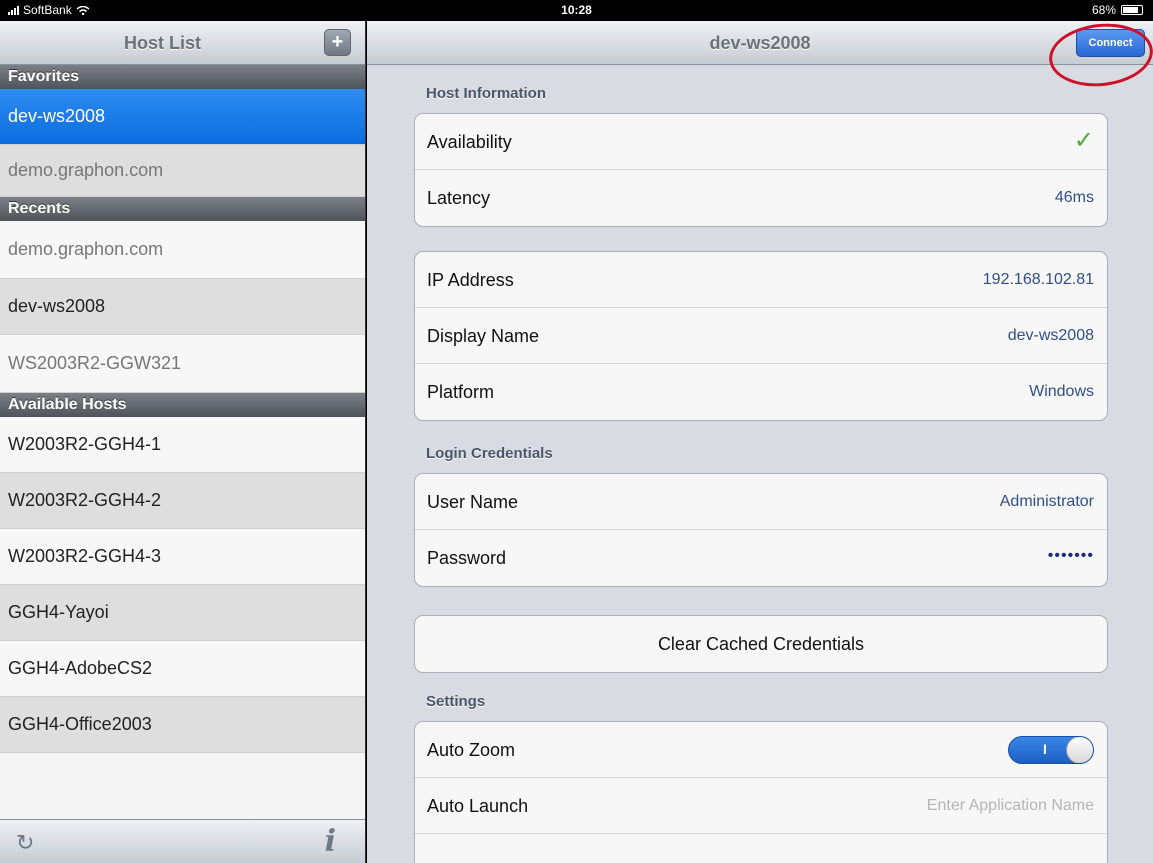  Describe the element at coordinates (761, 558) in the screenshot. I see `password-row: Password •••••••` at that location.